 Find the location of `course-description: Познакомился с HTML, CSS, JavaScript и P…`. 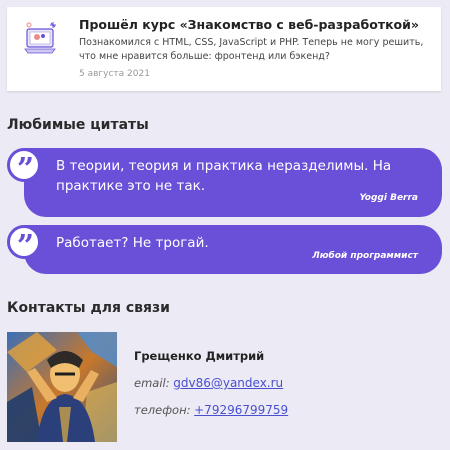

course-description: Познакомился с HTML, CSS, JavaScript и P… is located at coordinates (251, 49).